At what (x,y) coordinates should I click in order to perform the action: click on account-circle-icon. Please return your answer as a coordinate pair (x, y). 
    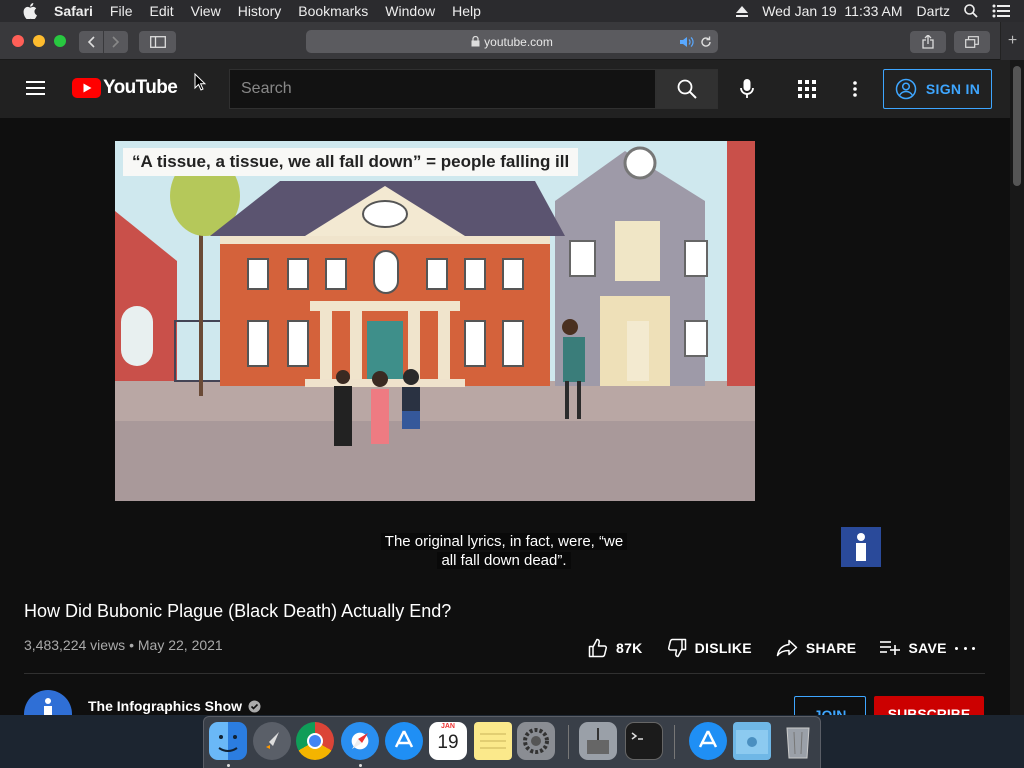
    Looking at the image, I should click on (906, 89).